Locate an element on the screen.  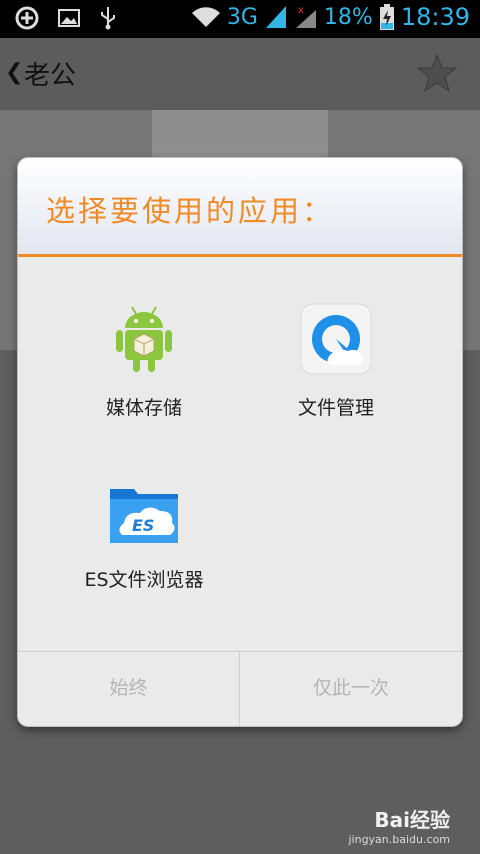
app-label: 媒体存储 is located at coordinates (143, 408).